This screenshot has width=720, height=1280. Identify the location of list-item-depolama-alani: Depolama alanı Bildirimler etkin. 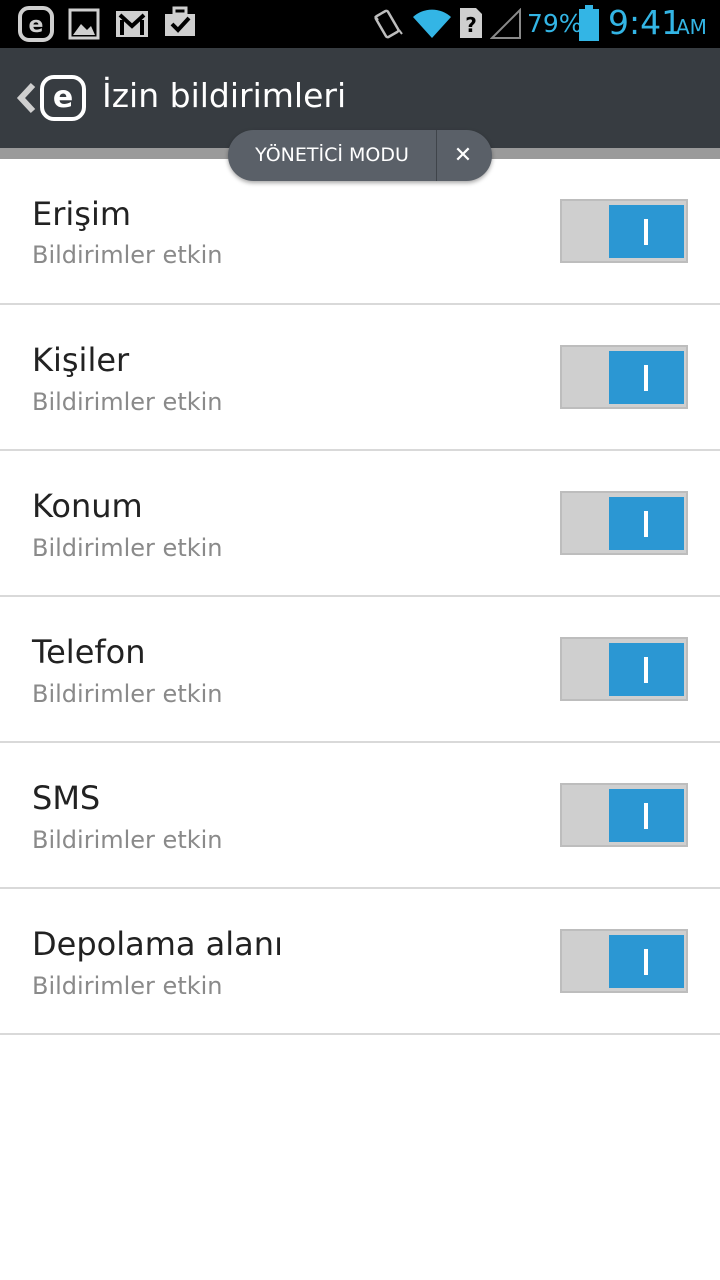
(360, 962).